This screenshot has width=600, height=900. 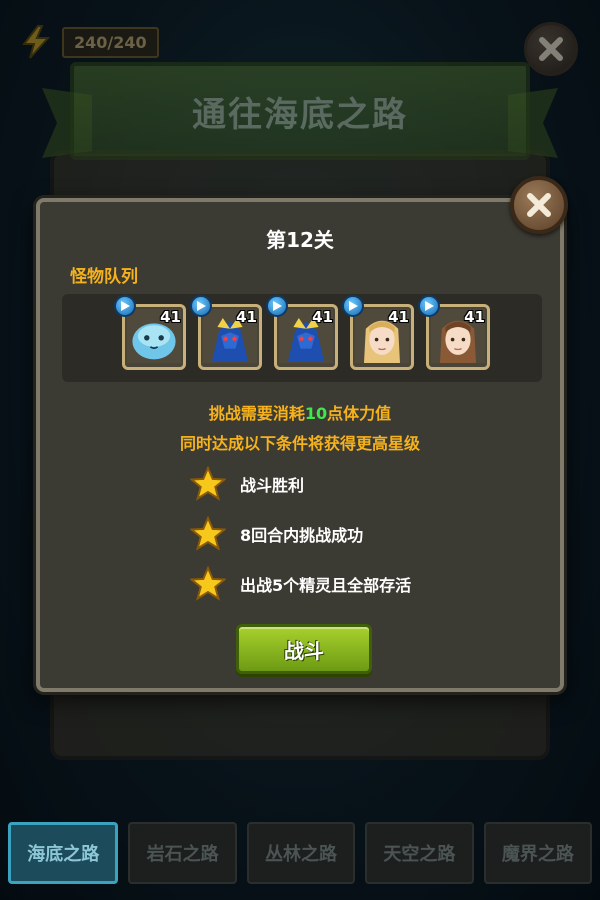 I want to click on condition-text: 8回合内挑战成功, so click(x=302, y=535).